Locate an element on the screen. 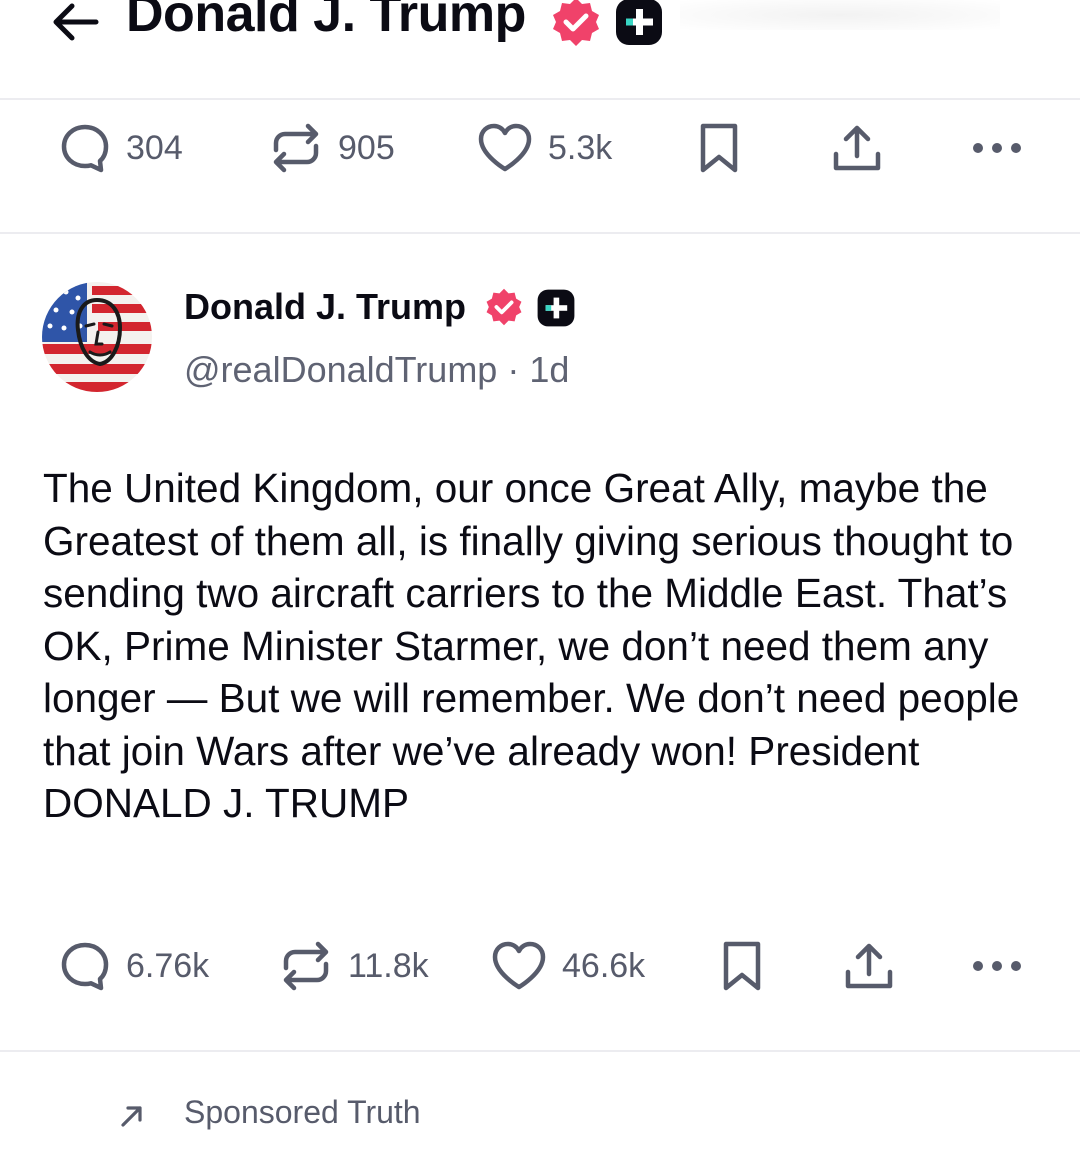 The image size is (1080, 1159). author-handle: @realDonaldTrump is located at coordinates (340, 369).